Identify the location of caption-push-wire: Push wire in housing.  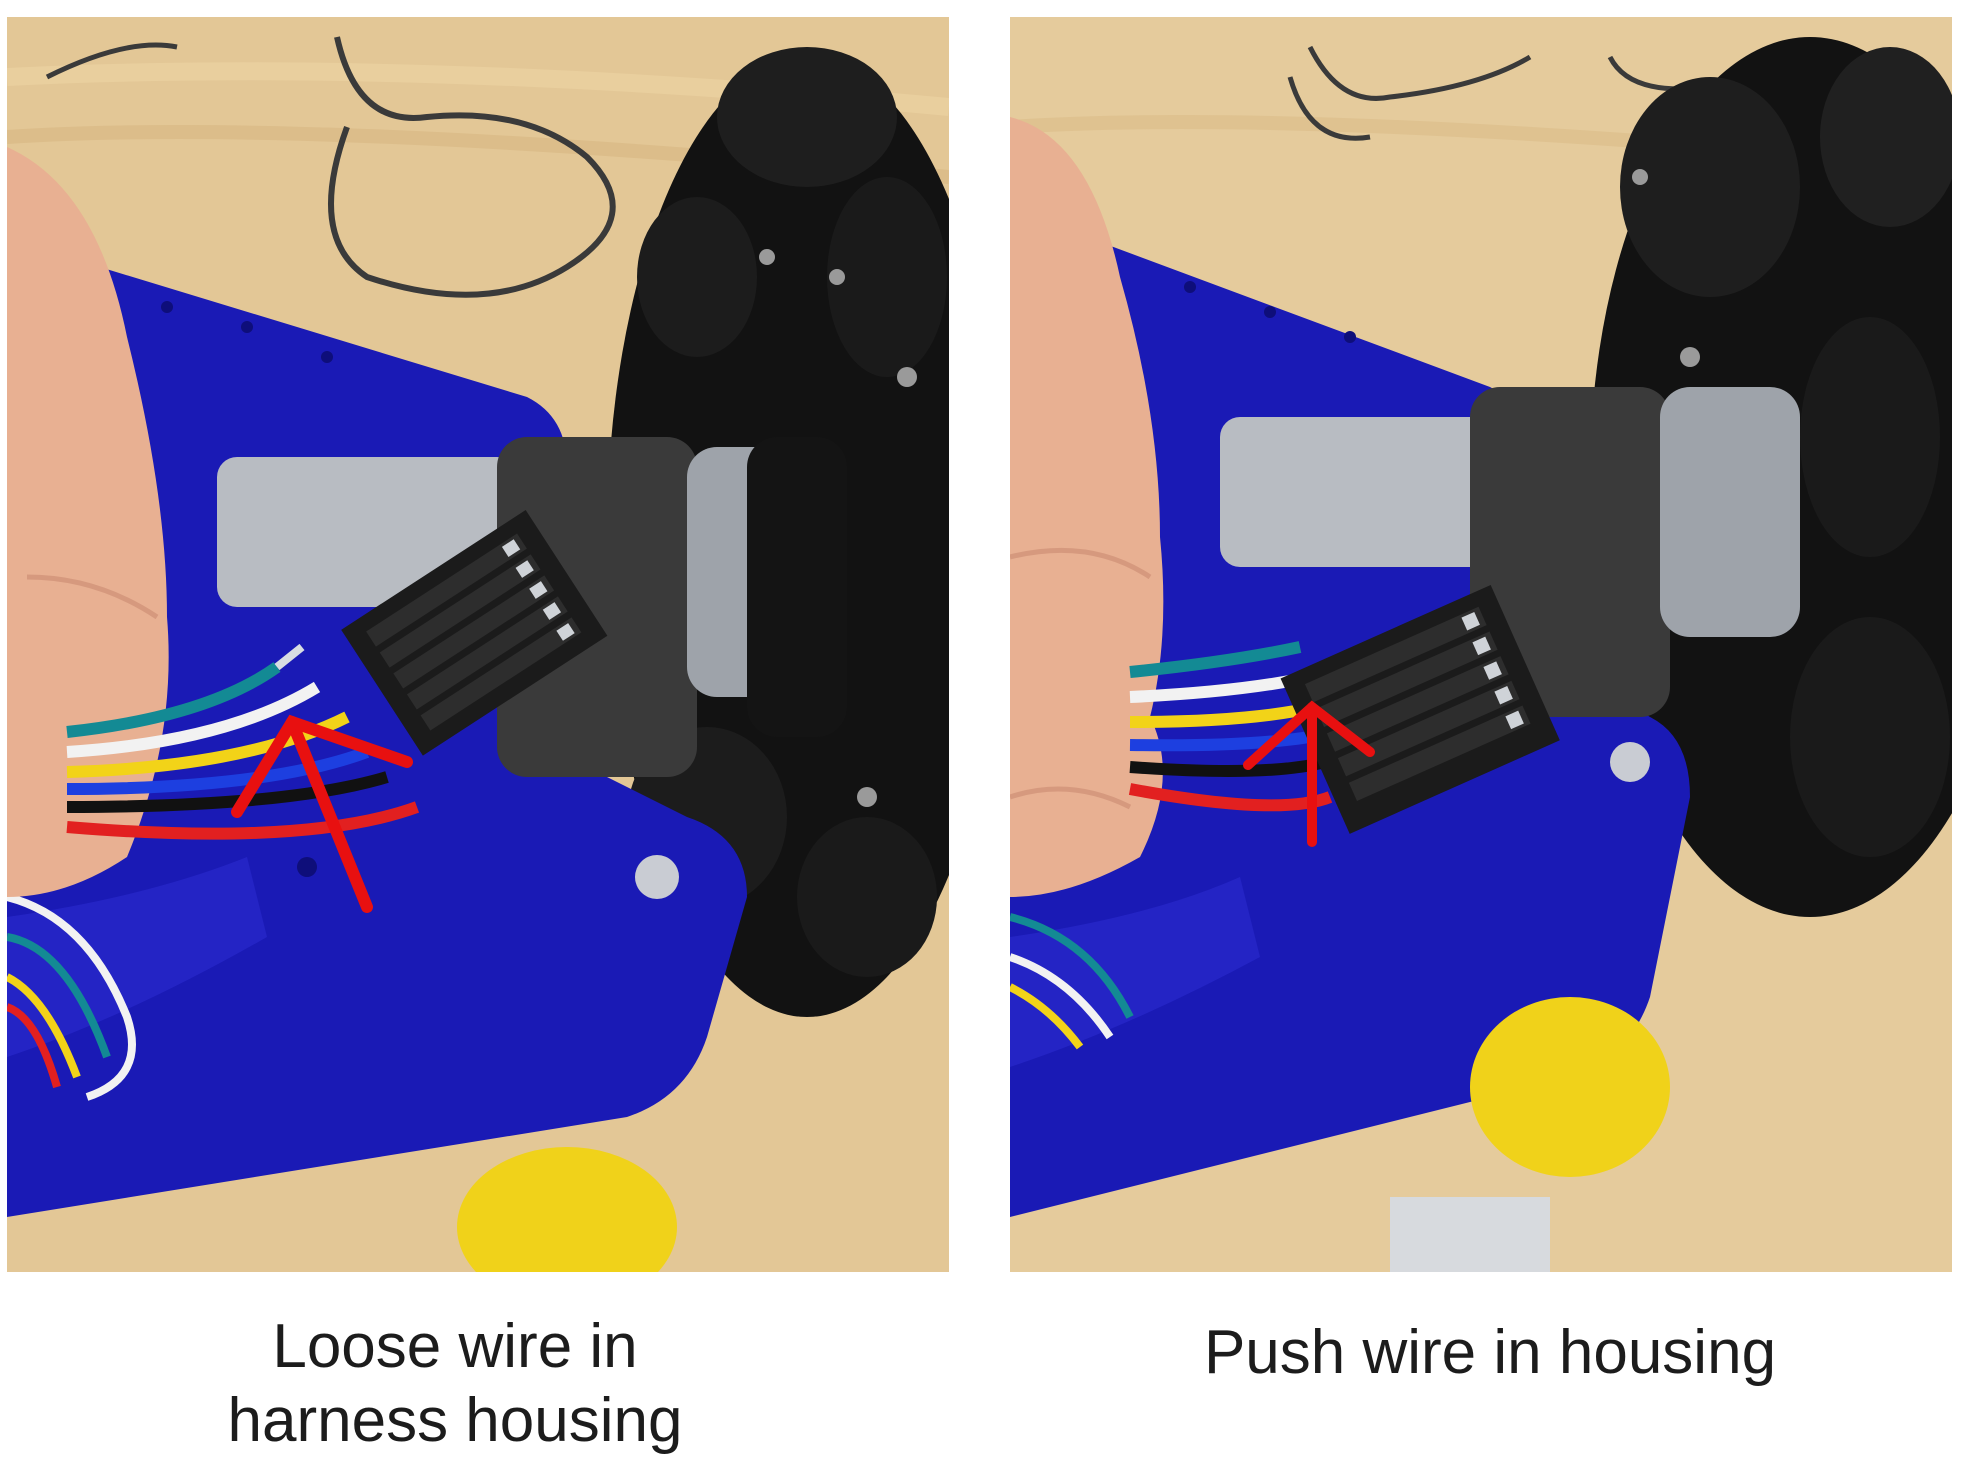
(1490, 1353).